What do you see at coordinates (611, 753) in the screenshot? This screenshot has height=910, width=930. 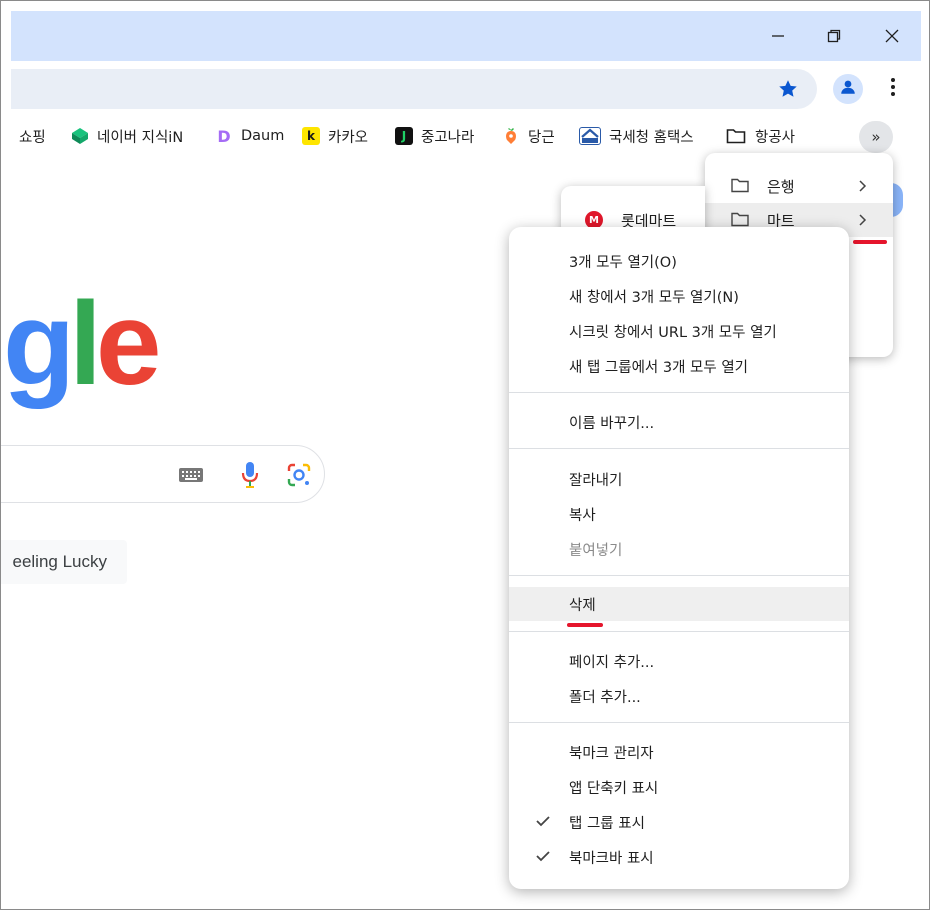 I see `menu-item-label: 북마크 관리자` at bounding box center [611, 753].